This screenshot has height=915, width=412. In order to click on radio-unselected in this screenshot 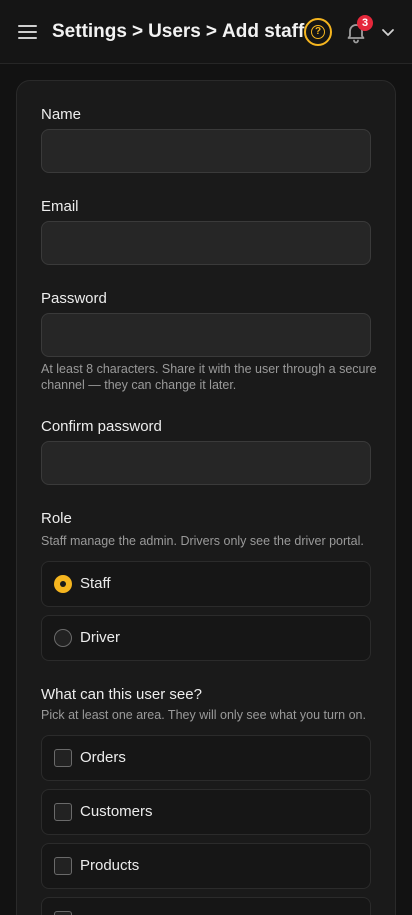, I will do `click(63, 638)`.